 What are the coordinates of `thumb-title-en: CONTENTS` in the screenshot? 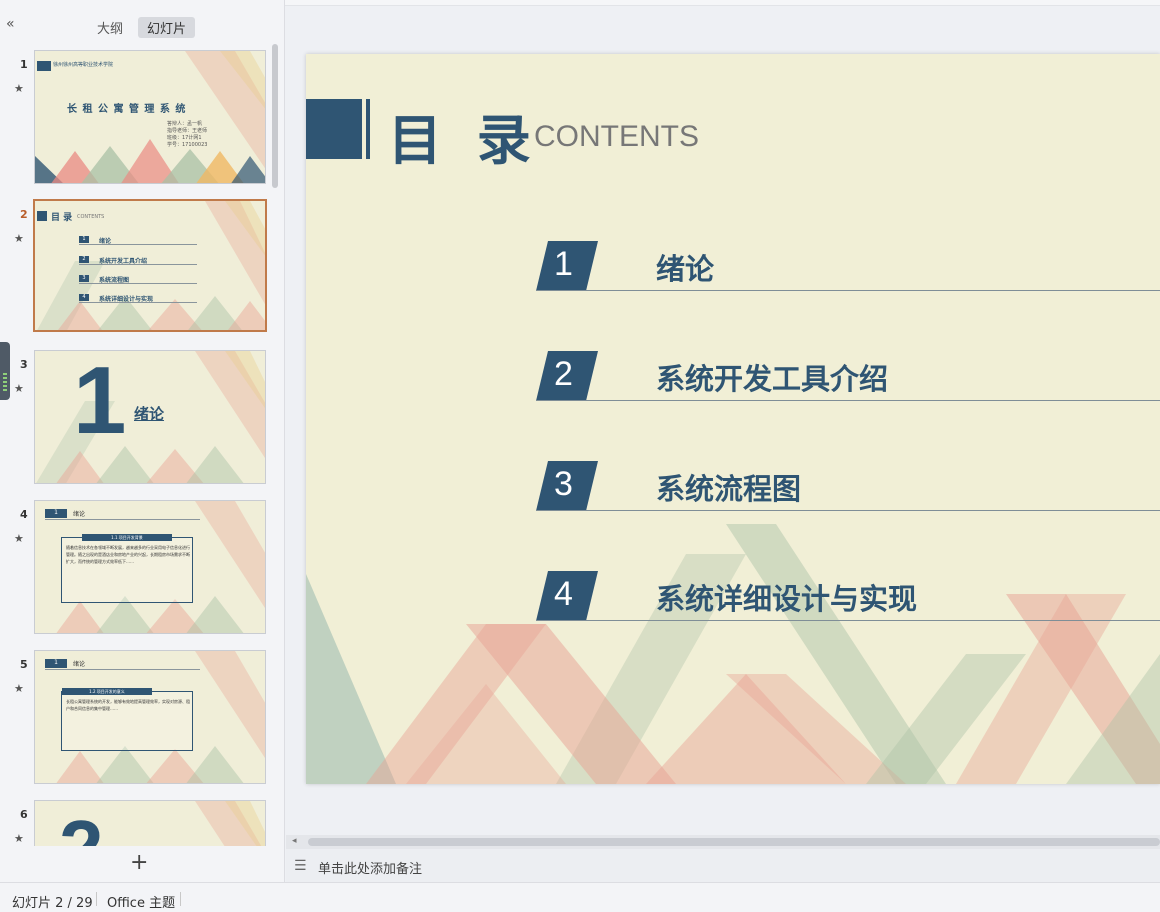 It's located at (91, 217).